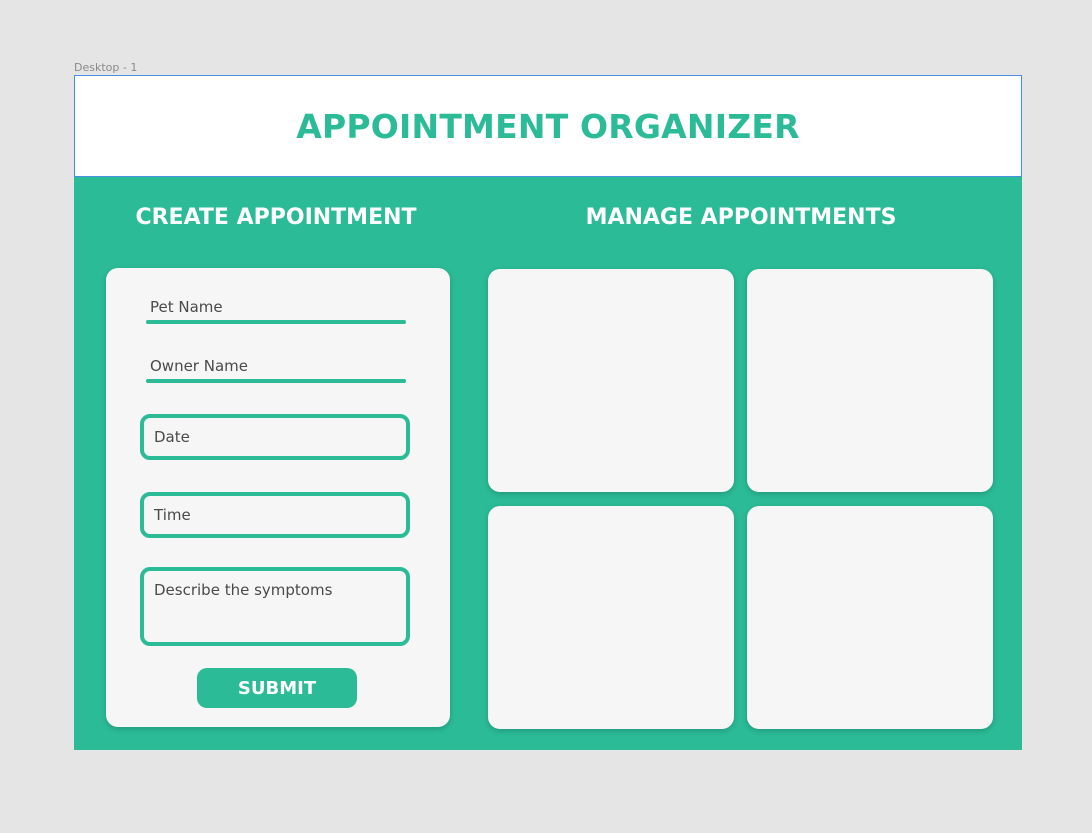 Image resolution: width=1092 pixels, height=833 pixels. Describe the element at coordinates (199, 366) in the screenshot. I see `owner-name-placeholder: Owner Name` at that location.